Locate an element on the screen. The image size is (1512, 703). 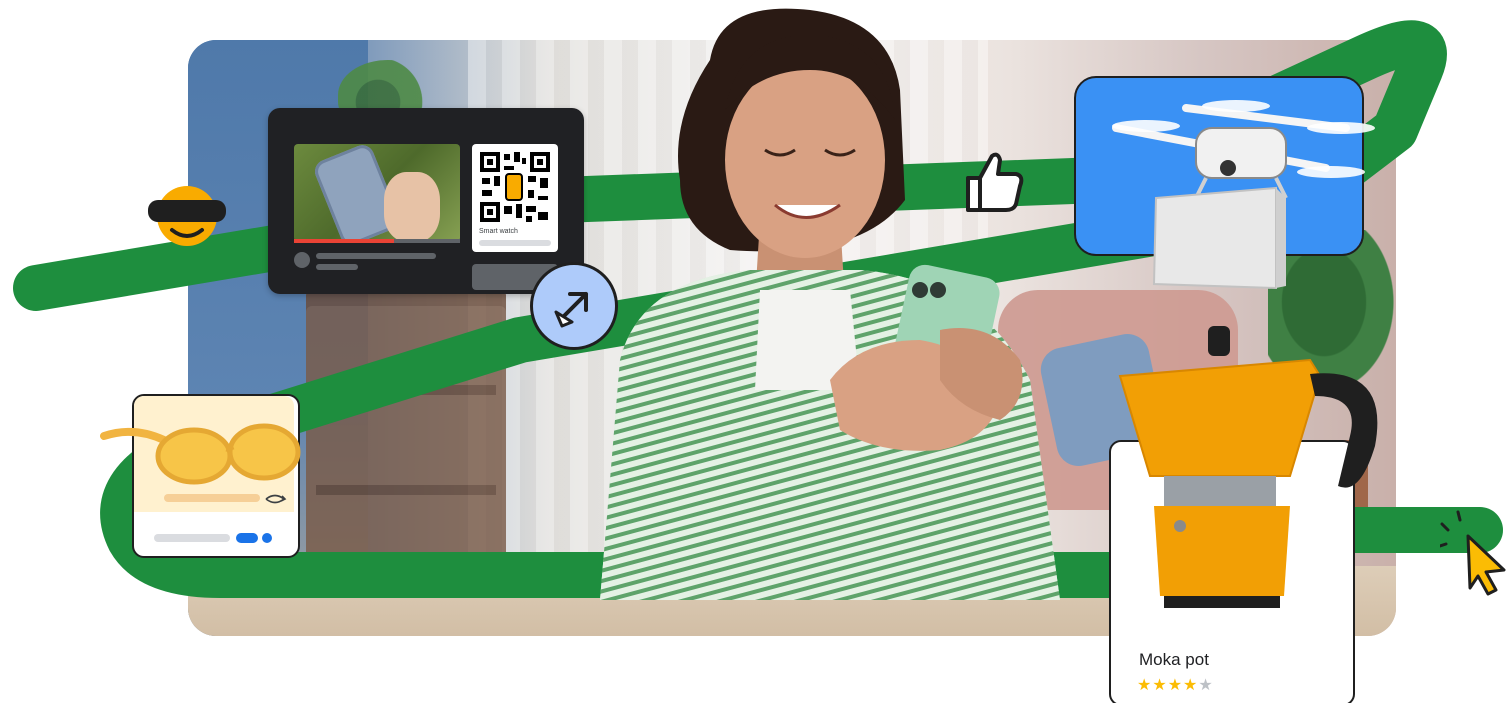
product-name: Moka pot is located at coordinates (1174, 659).